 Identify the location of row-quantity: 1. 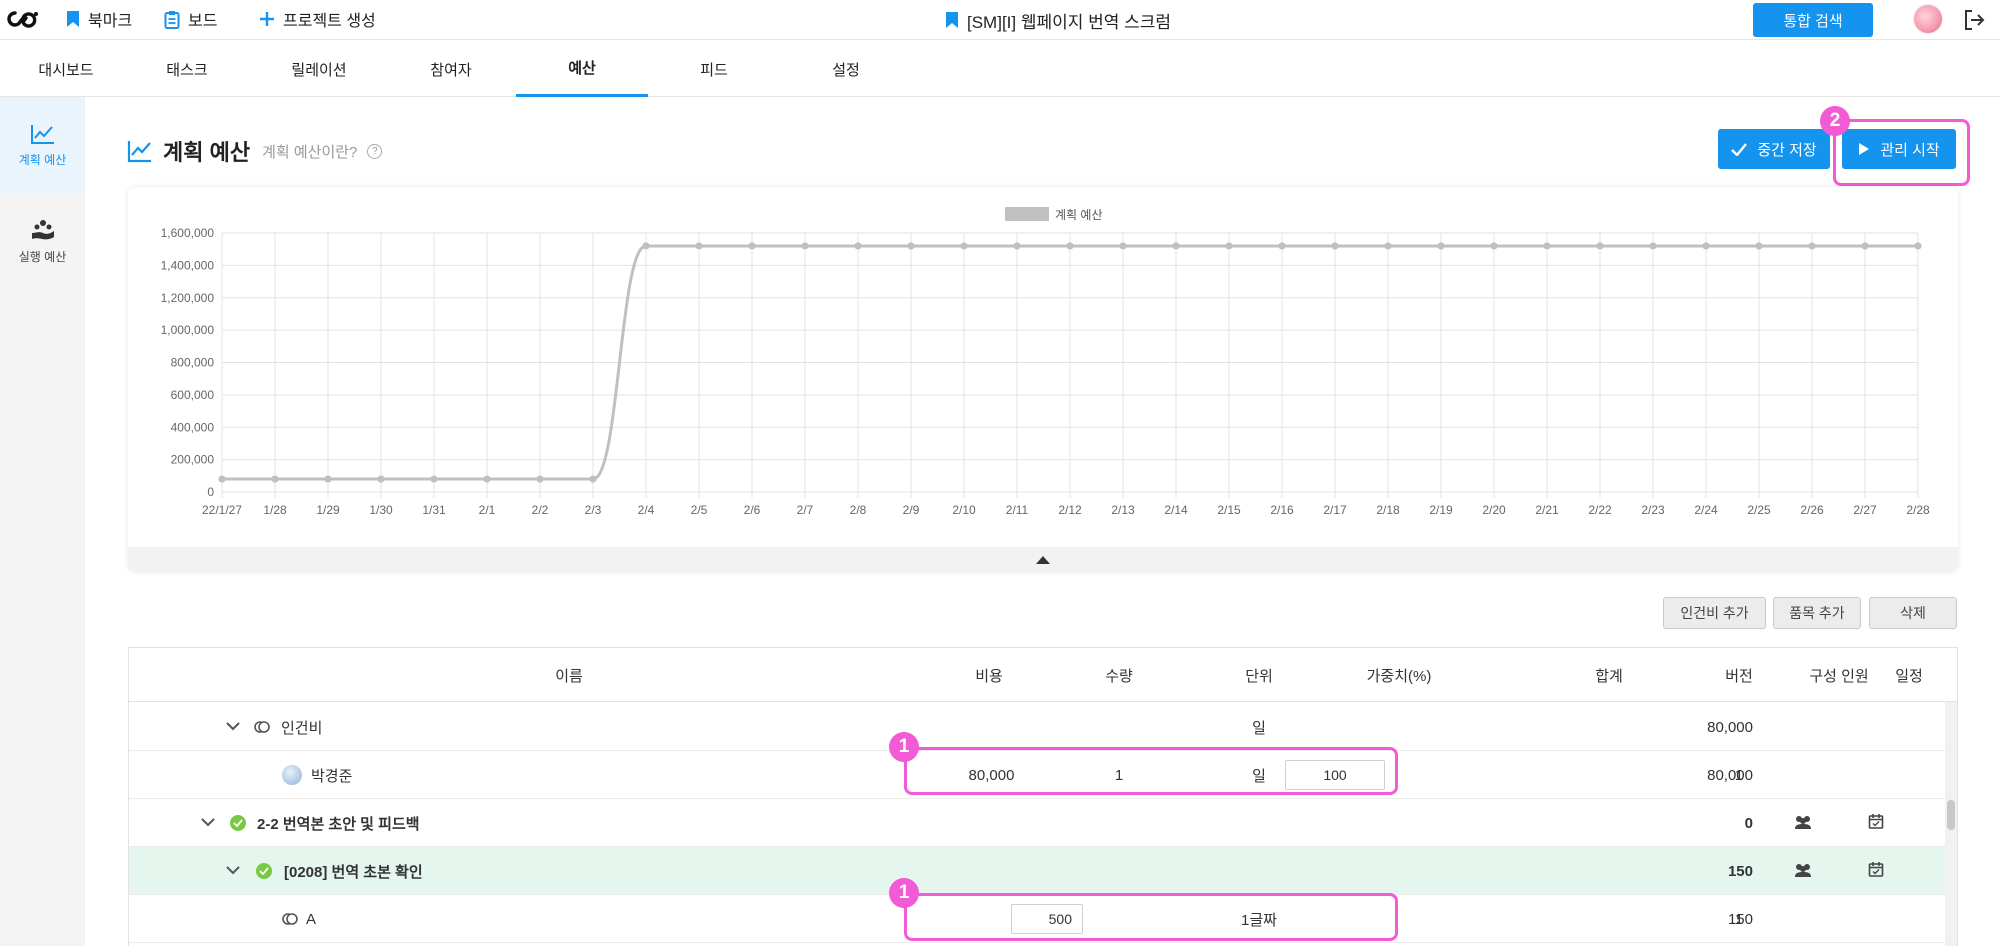
(1119, 775).